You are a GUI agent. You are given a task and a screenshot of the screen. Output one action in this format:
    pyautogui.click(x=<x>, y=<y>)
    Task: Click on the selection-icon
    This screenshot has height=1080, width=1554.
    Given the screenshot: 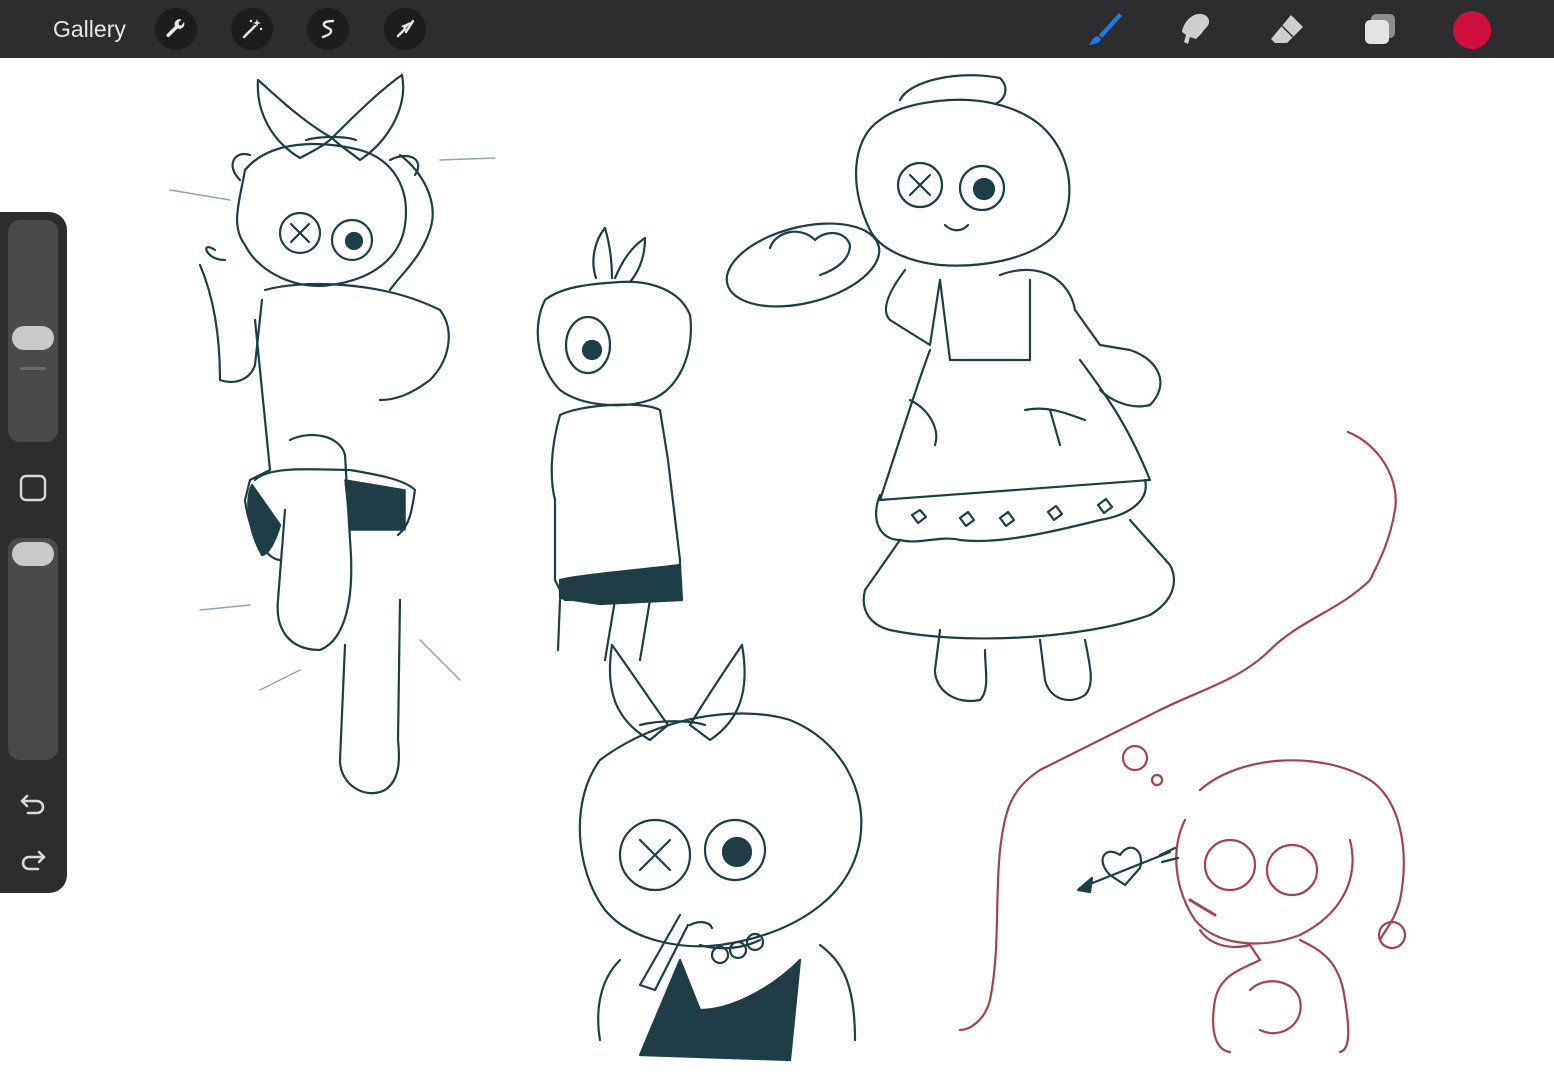 What is the action you would take?
    pyautogui.click(x=328, y=29)
    